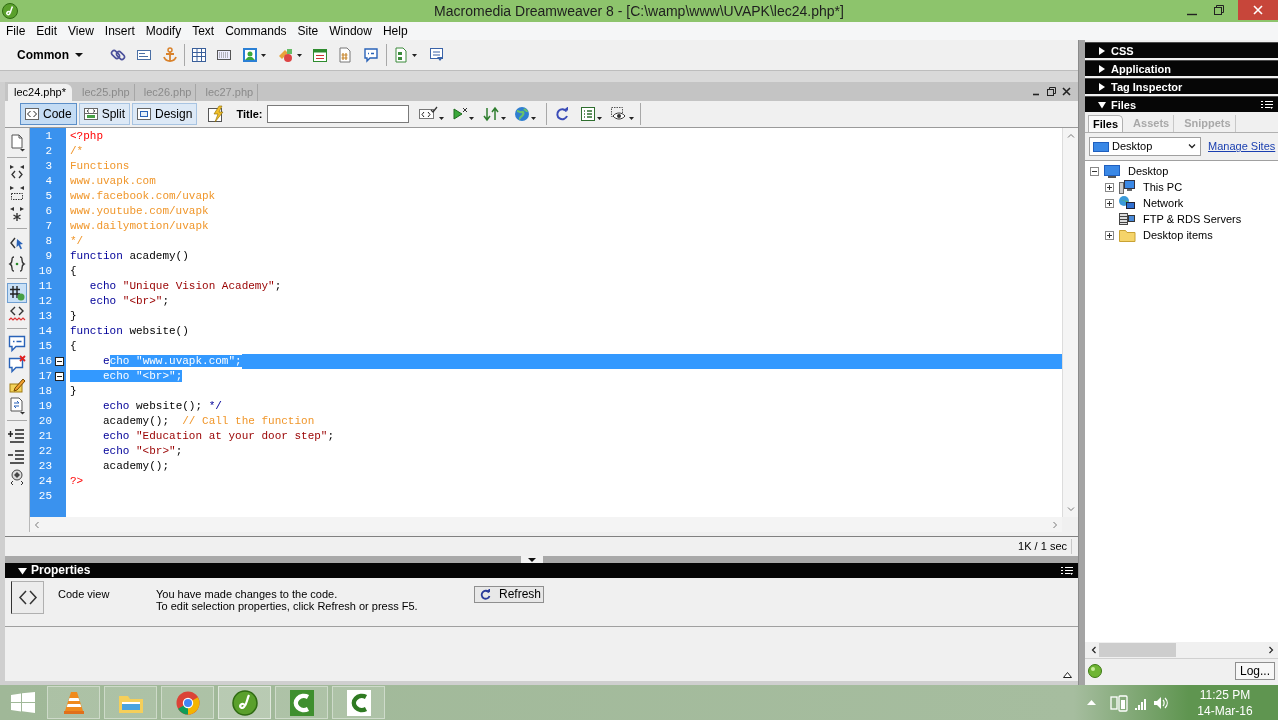 This screenshot has width=1278, height=720. I want to click on panel-header: Files, so click(1181, 104).